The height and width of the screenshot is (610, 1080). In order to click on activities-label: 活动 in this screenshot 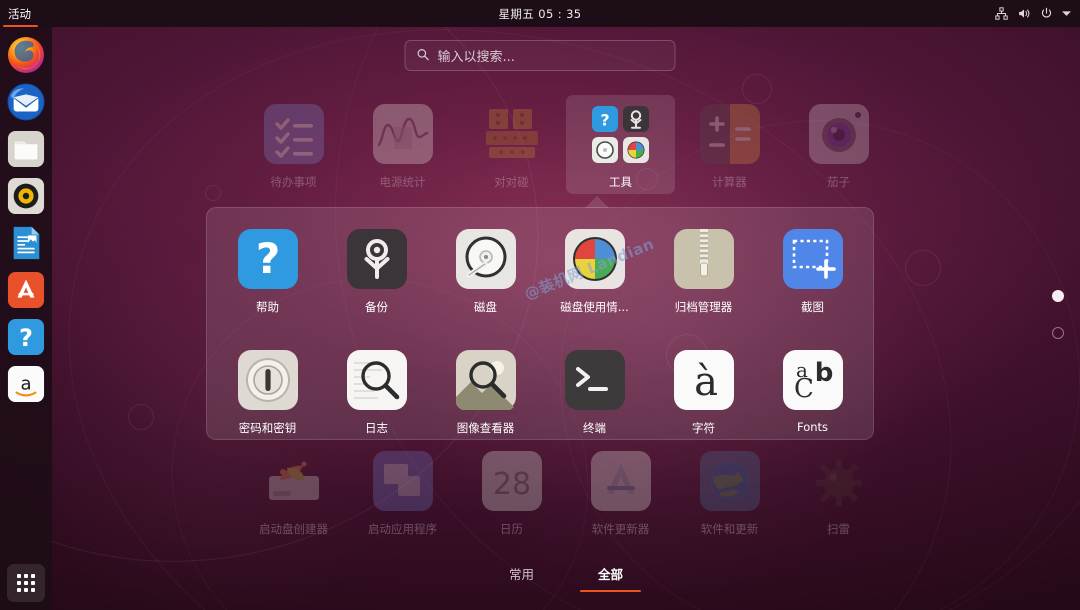, I will do `click(19, 13)`.